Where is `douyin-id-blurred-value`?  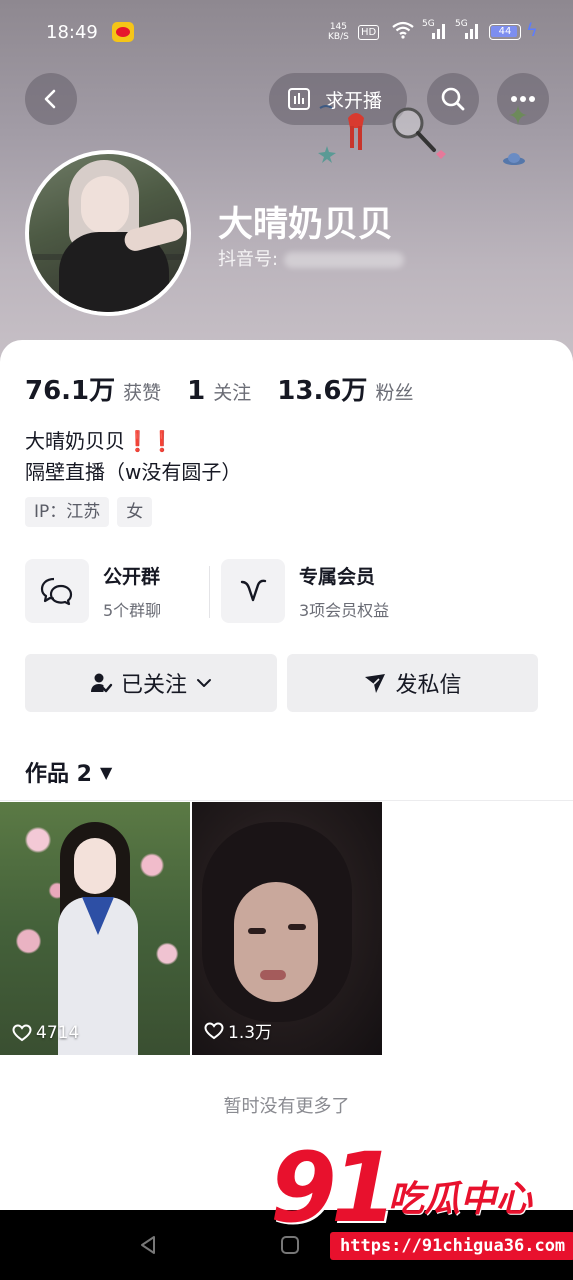 douyin-id-blurred-value is located at coordinates (344, 260).